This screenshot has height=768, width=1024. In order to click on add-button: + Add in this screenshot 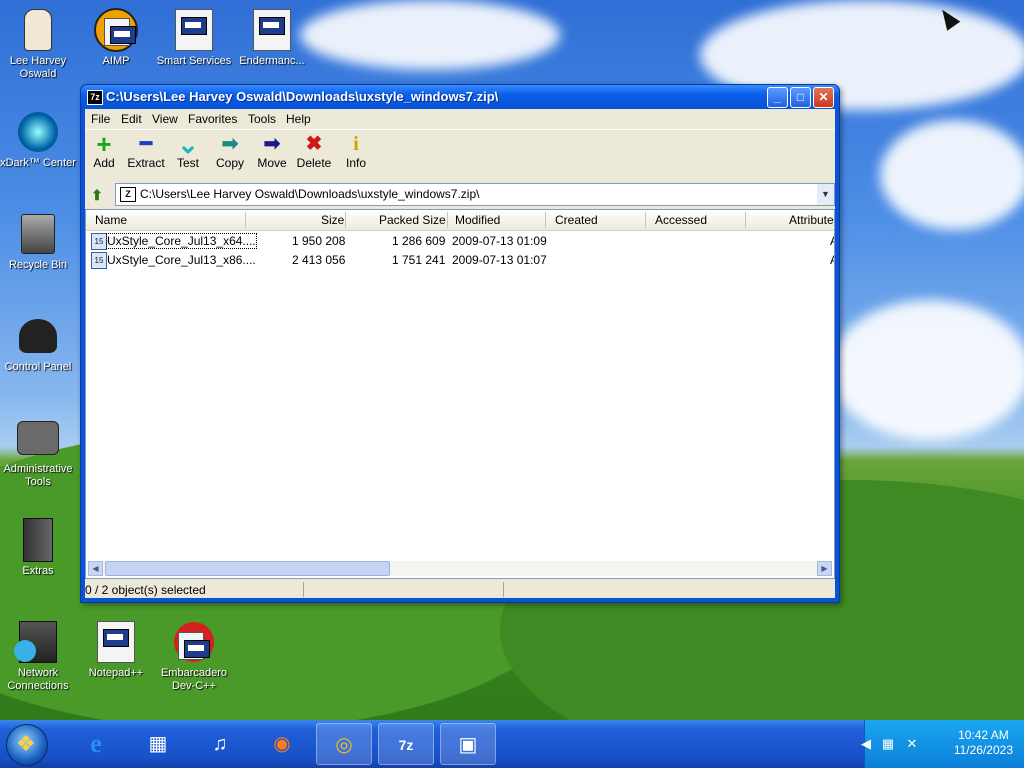, I will do `click(104, 149)`.